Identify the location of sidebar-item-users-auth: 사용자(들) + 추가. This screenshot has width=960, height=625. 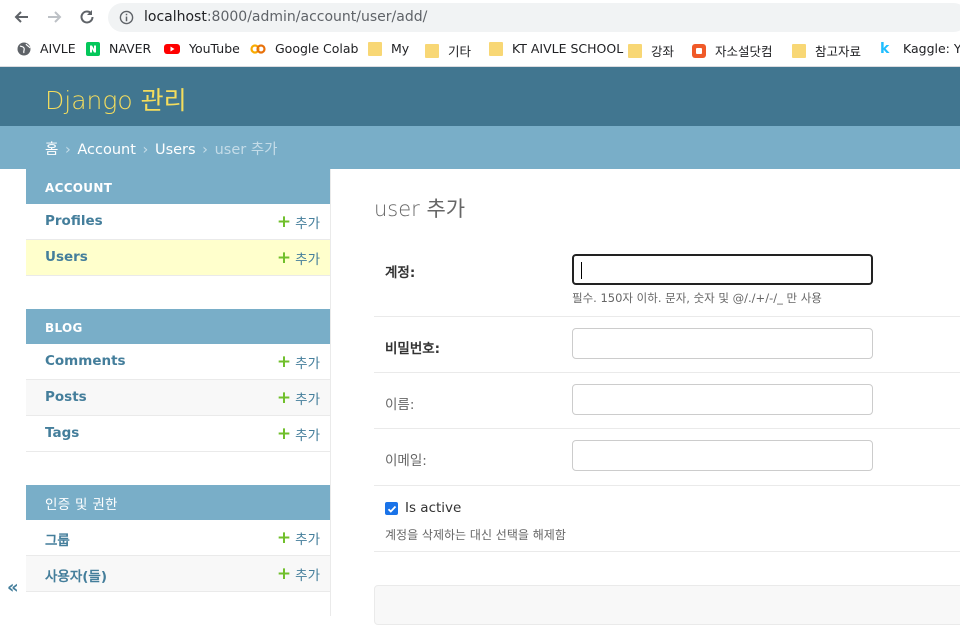
(178, 574).